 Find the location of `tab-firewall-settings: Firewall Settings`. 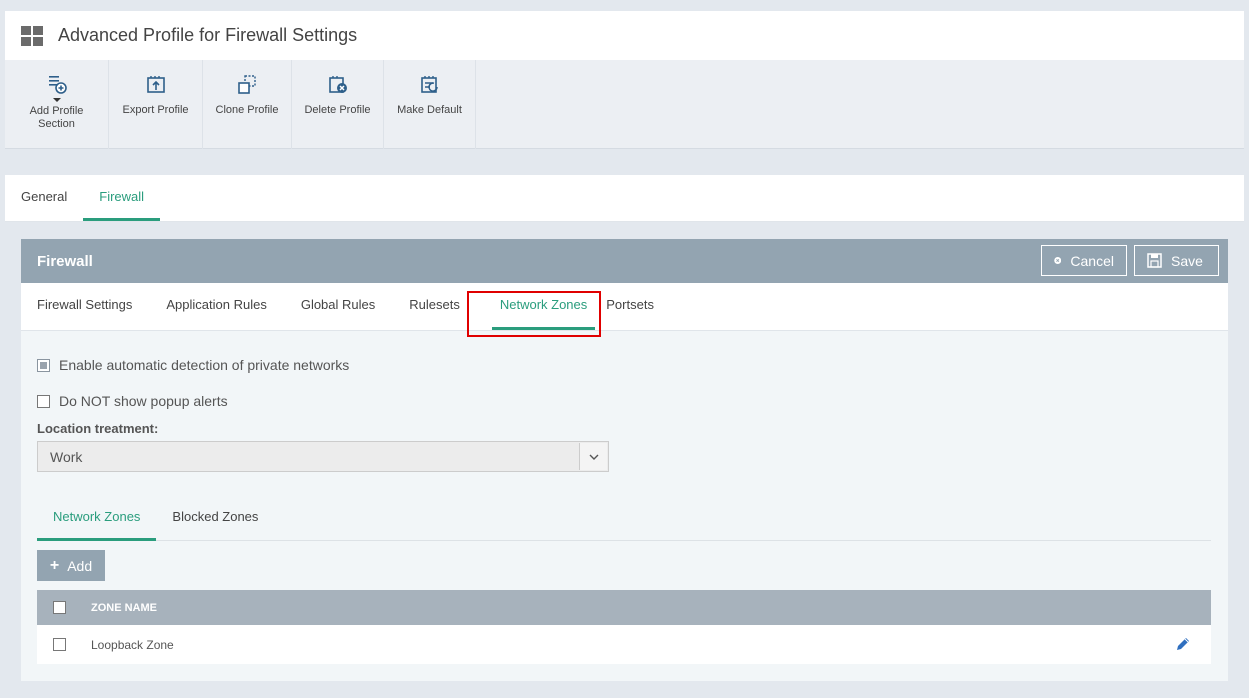

tab-firewall-settings: Firewall Settings is located at coordinates (85, 306).